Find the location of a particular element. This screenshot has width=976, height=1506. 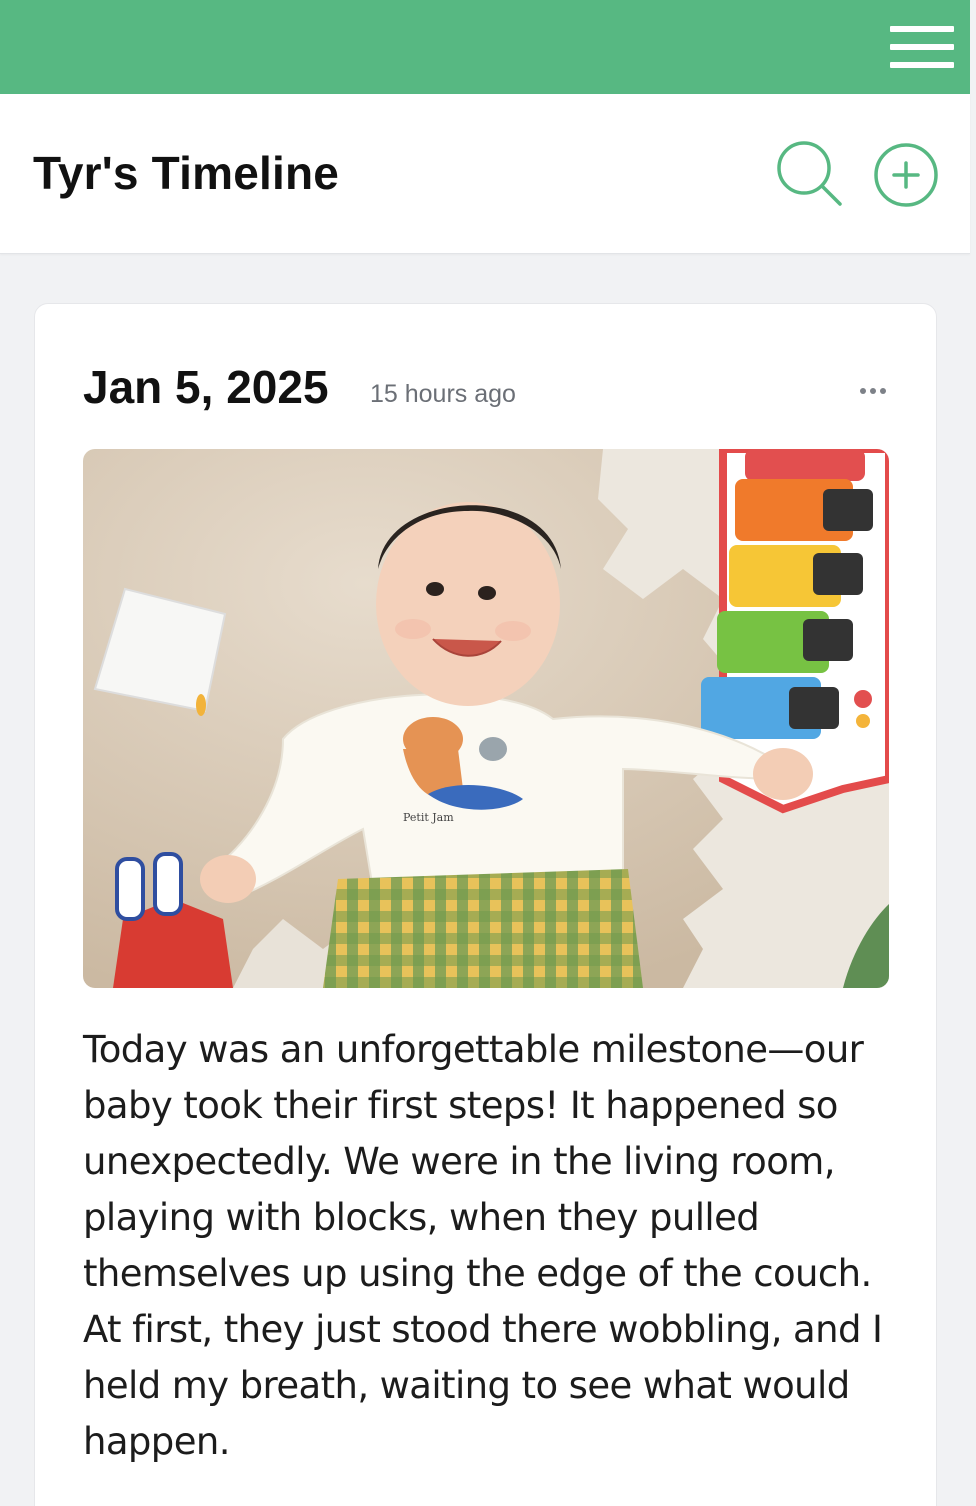

hamburger-menu-icon is located at coordinates (922, 47).